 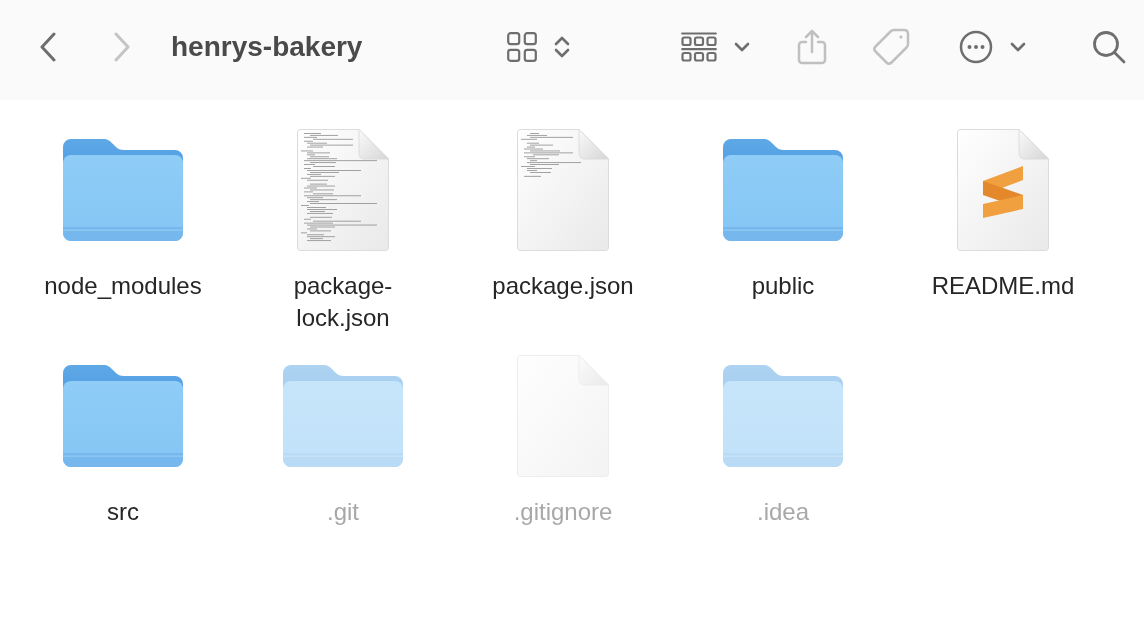 What do you see at coordinates (699, 47) in the screenshot?
I see `grouped-grid-icon` at bounding box center [699, 47].